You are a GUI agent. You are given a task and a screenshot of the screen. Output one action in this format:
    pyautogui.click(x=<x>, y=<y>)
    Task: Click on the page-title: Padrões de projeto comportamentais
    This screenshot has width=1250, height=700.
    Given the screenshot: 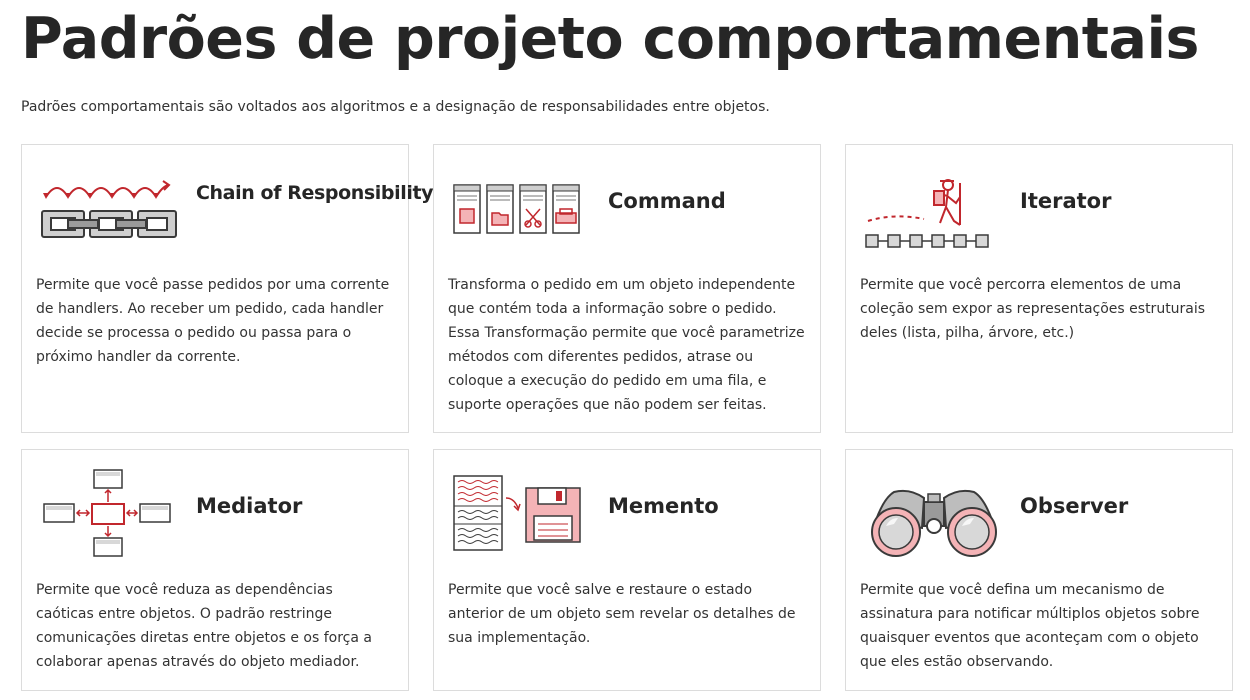 What is the action you would take?
    pyautogui.click(x=610, y=39)
    